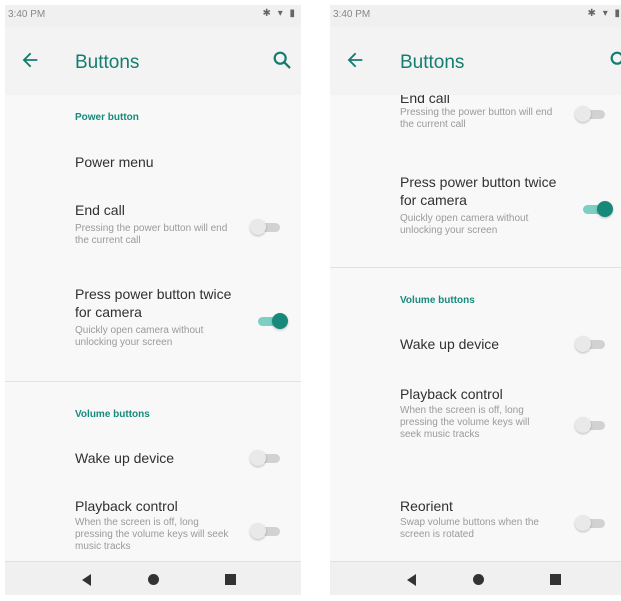 This screenshot has width=621, height=601. I want to click on setting-title: Reorient, so click(426, 506).